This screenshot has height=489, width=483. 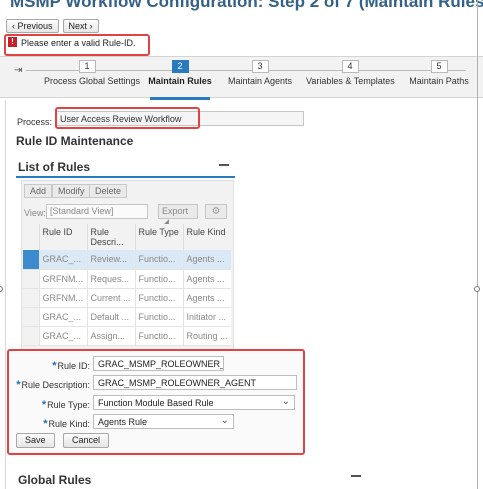 What do you see at coordinates (92, 81) in the screenshot?
I see `step-label: Process Global Settings` at bounding box center [92, 81].